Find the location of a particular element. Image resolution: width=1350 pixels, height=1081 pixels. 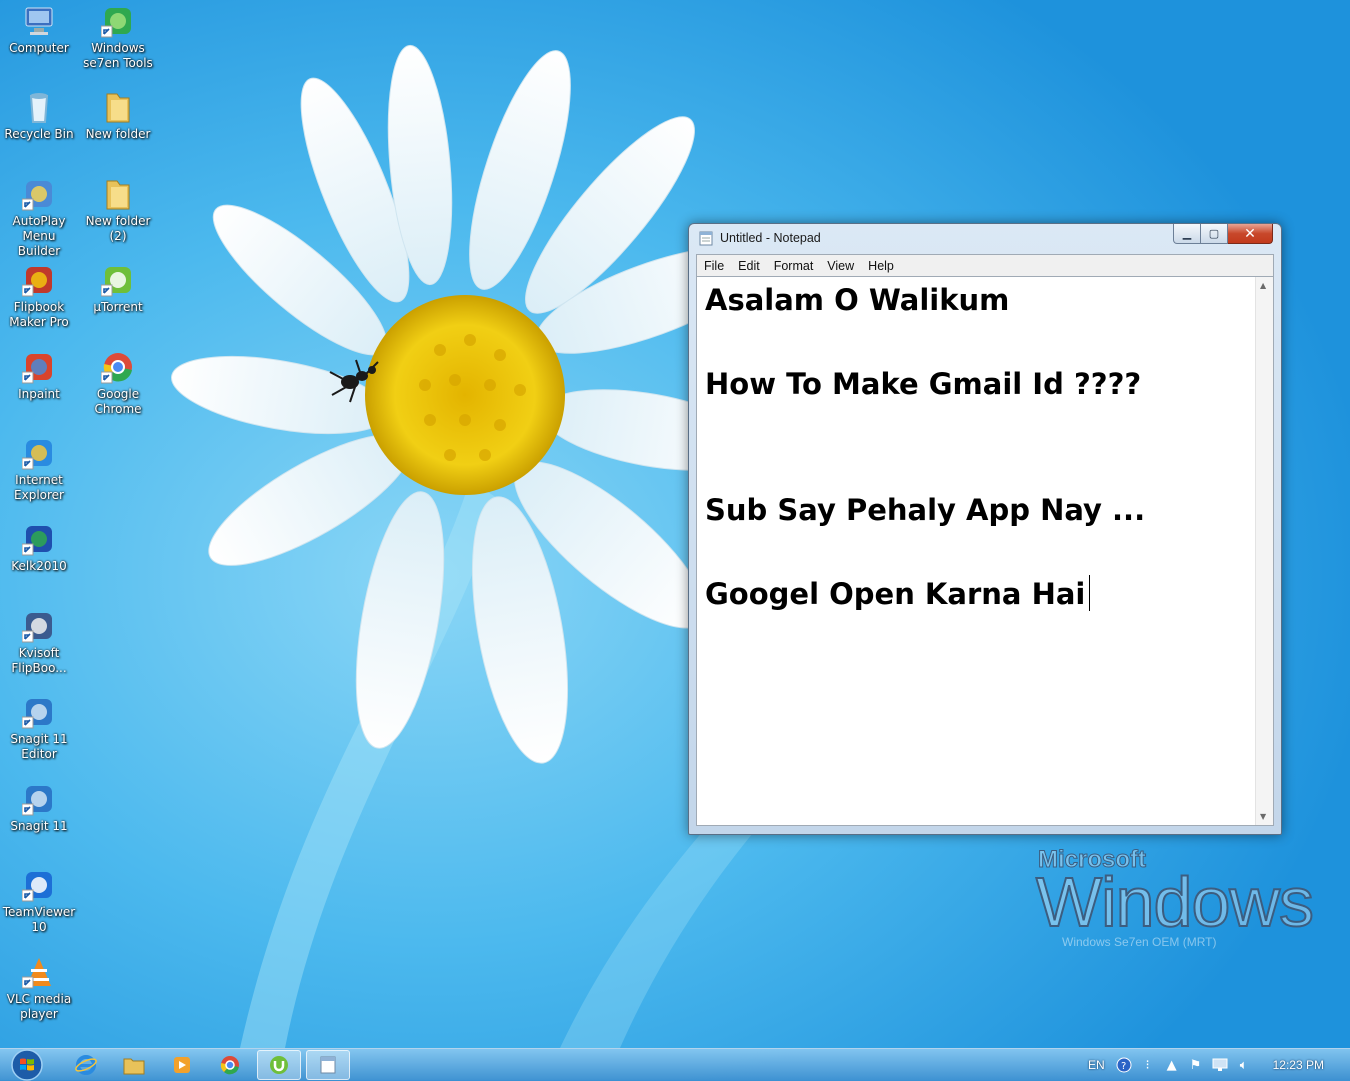

internet-explorer-icon is located at coordinates (37, 455).